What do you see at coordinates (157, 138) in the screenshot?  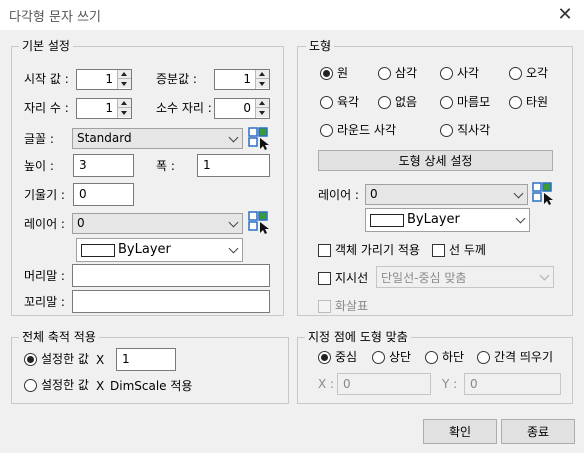 I see `font-select: Standard` at bounding box center [157, 138].